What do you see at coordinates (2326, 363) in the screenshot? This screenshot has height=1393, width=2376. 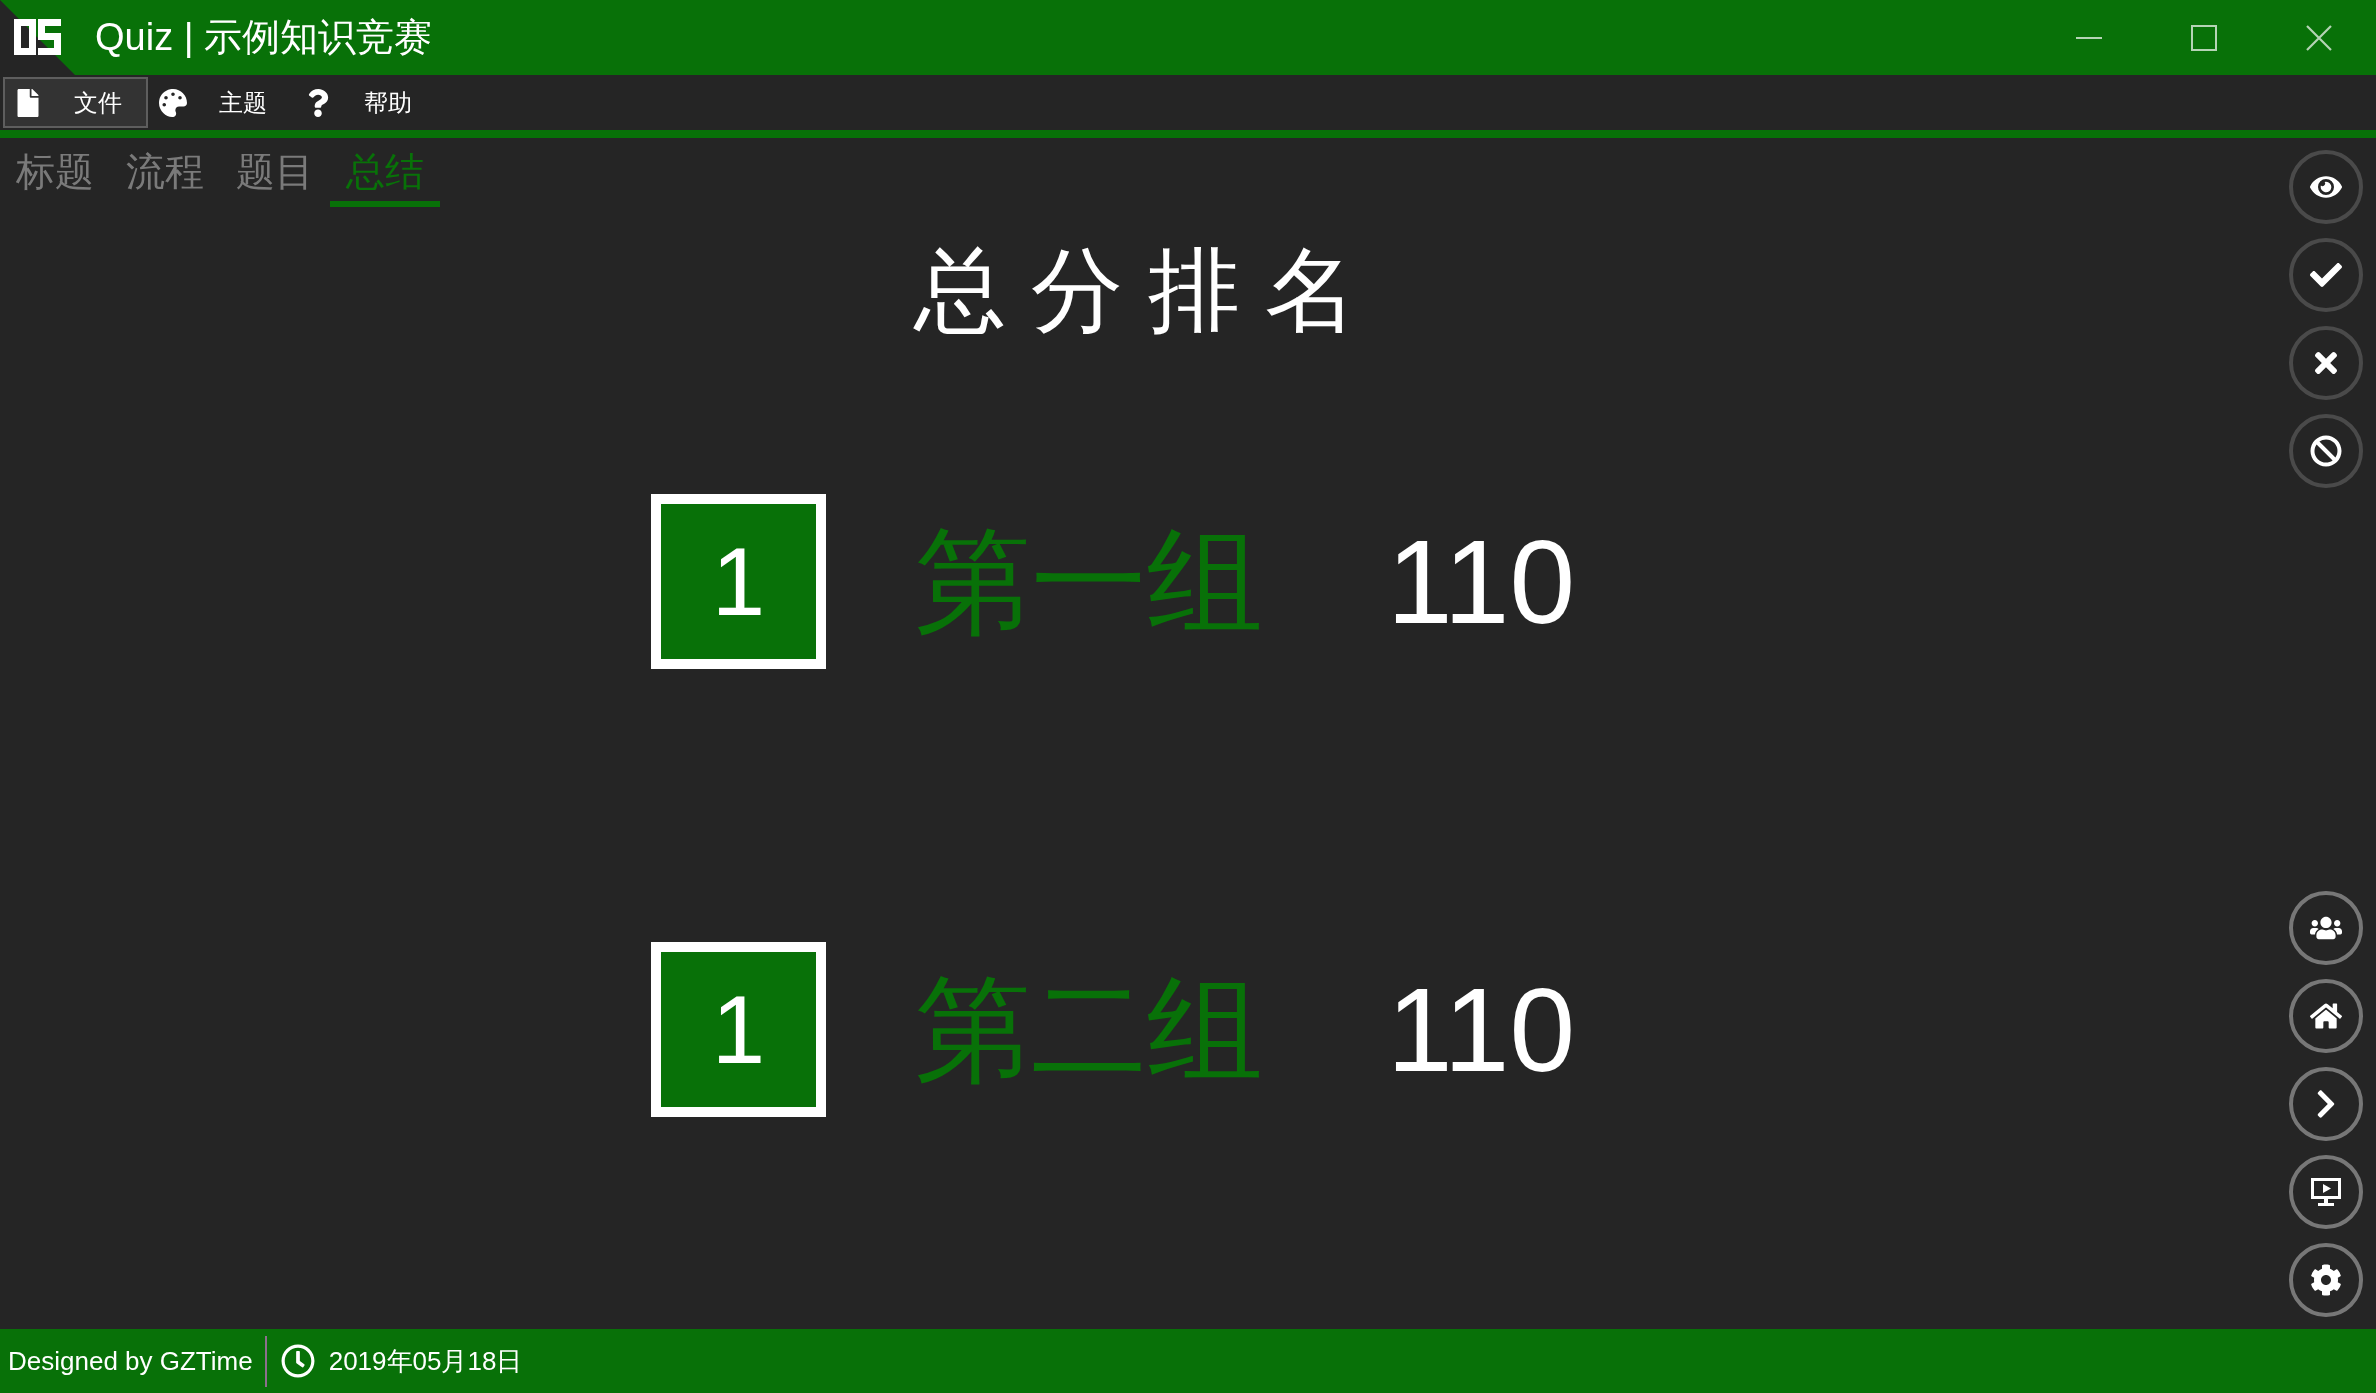 I see `cross-button` at bounding box center [2326, 363].